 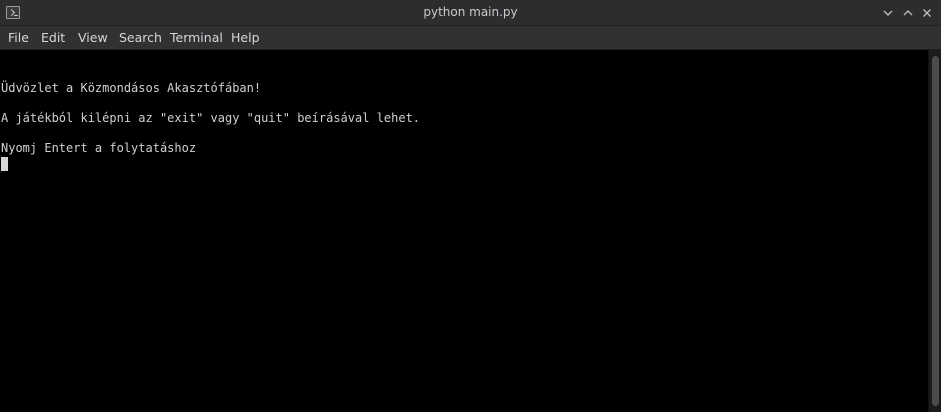 I want to click on window-titlebar: python main.py, so click(x=470, y=13).